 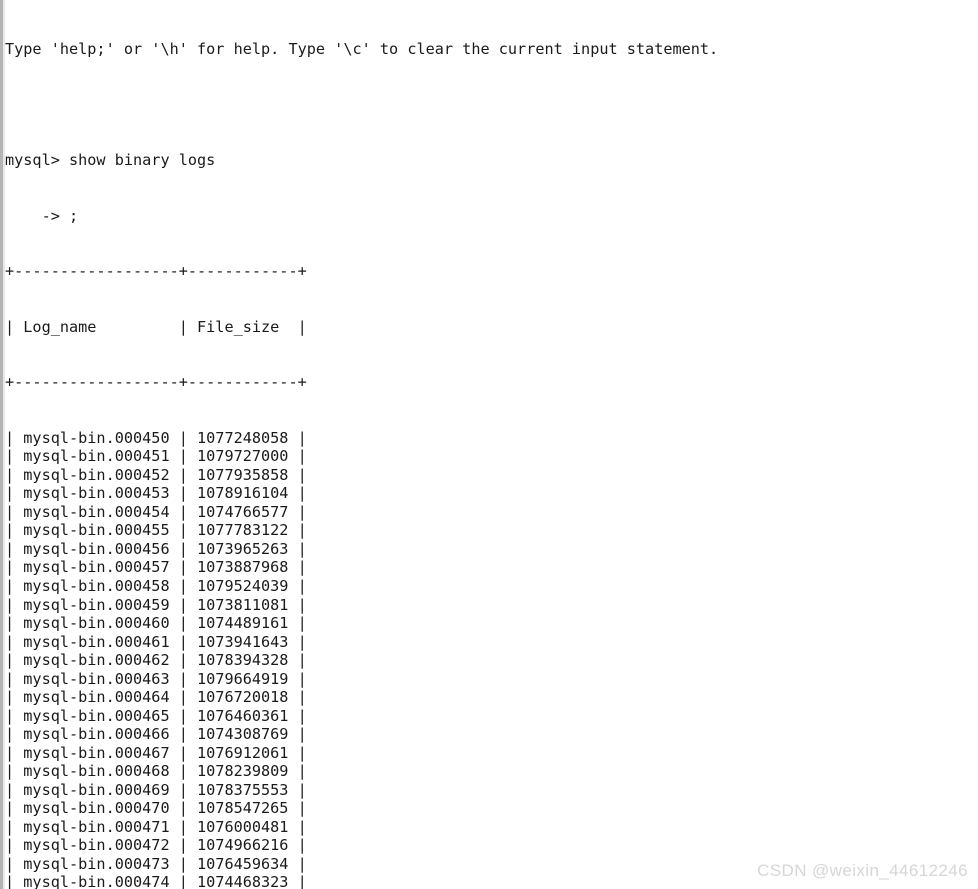 What do you see at coordinates (156, 585) in the screenshot?
I see `table-row: | mysql-bin.000458 | 1079524039 |` at bounding box center [156, 585].